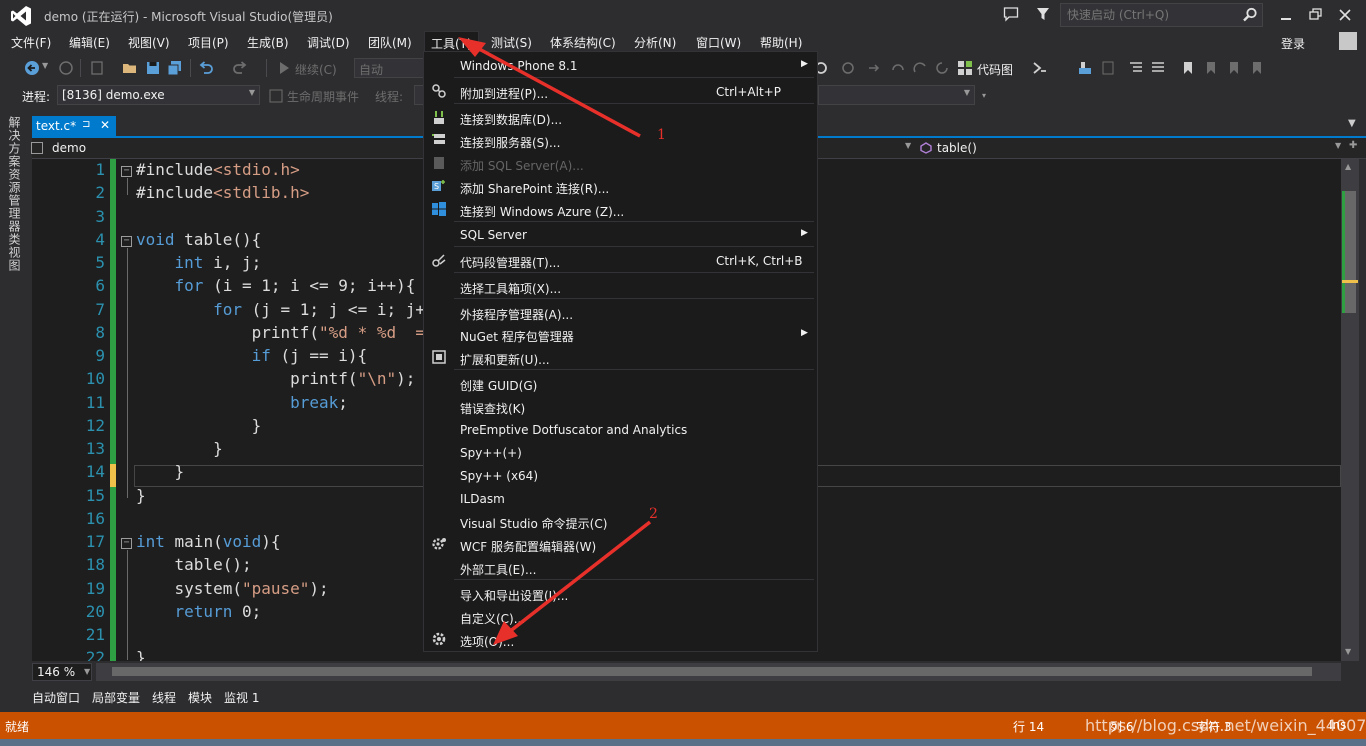 The image size is (1366, 746). Describe the element at coordinates (655, 42) in the screenshot. I see `menu-analyze: 分析(N)` at that location.